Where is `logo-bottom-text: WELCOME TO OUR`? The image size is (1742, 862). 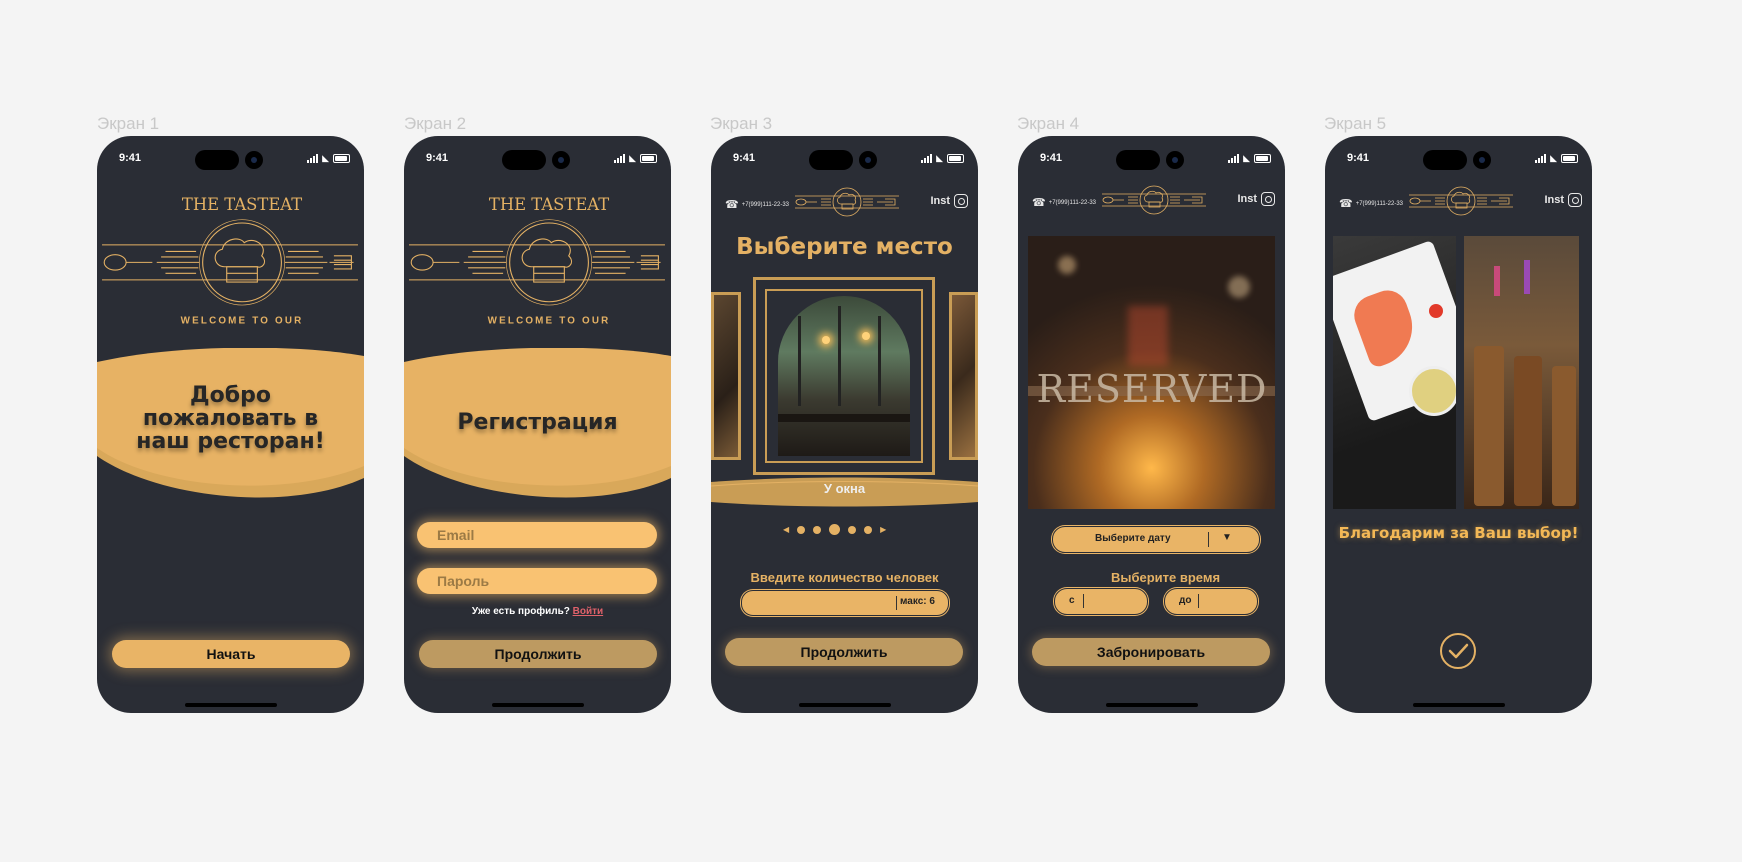
logo-bottom-text: WELCOME TO OUR is located at coordinates (549, 321).